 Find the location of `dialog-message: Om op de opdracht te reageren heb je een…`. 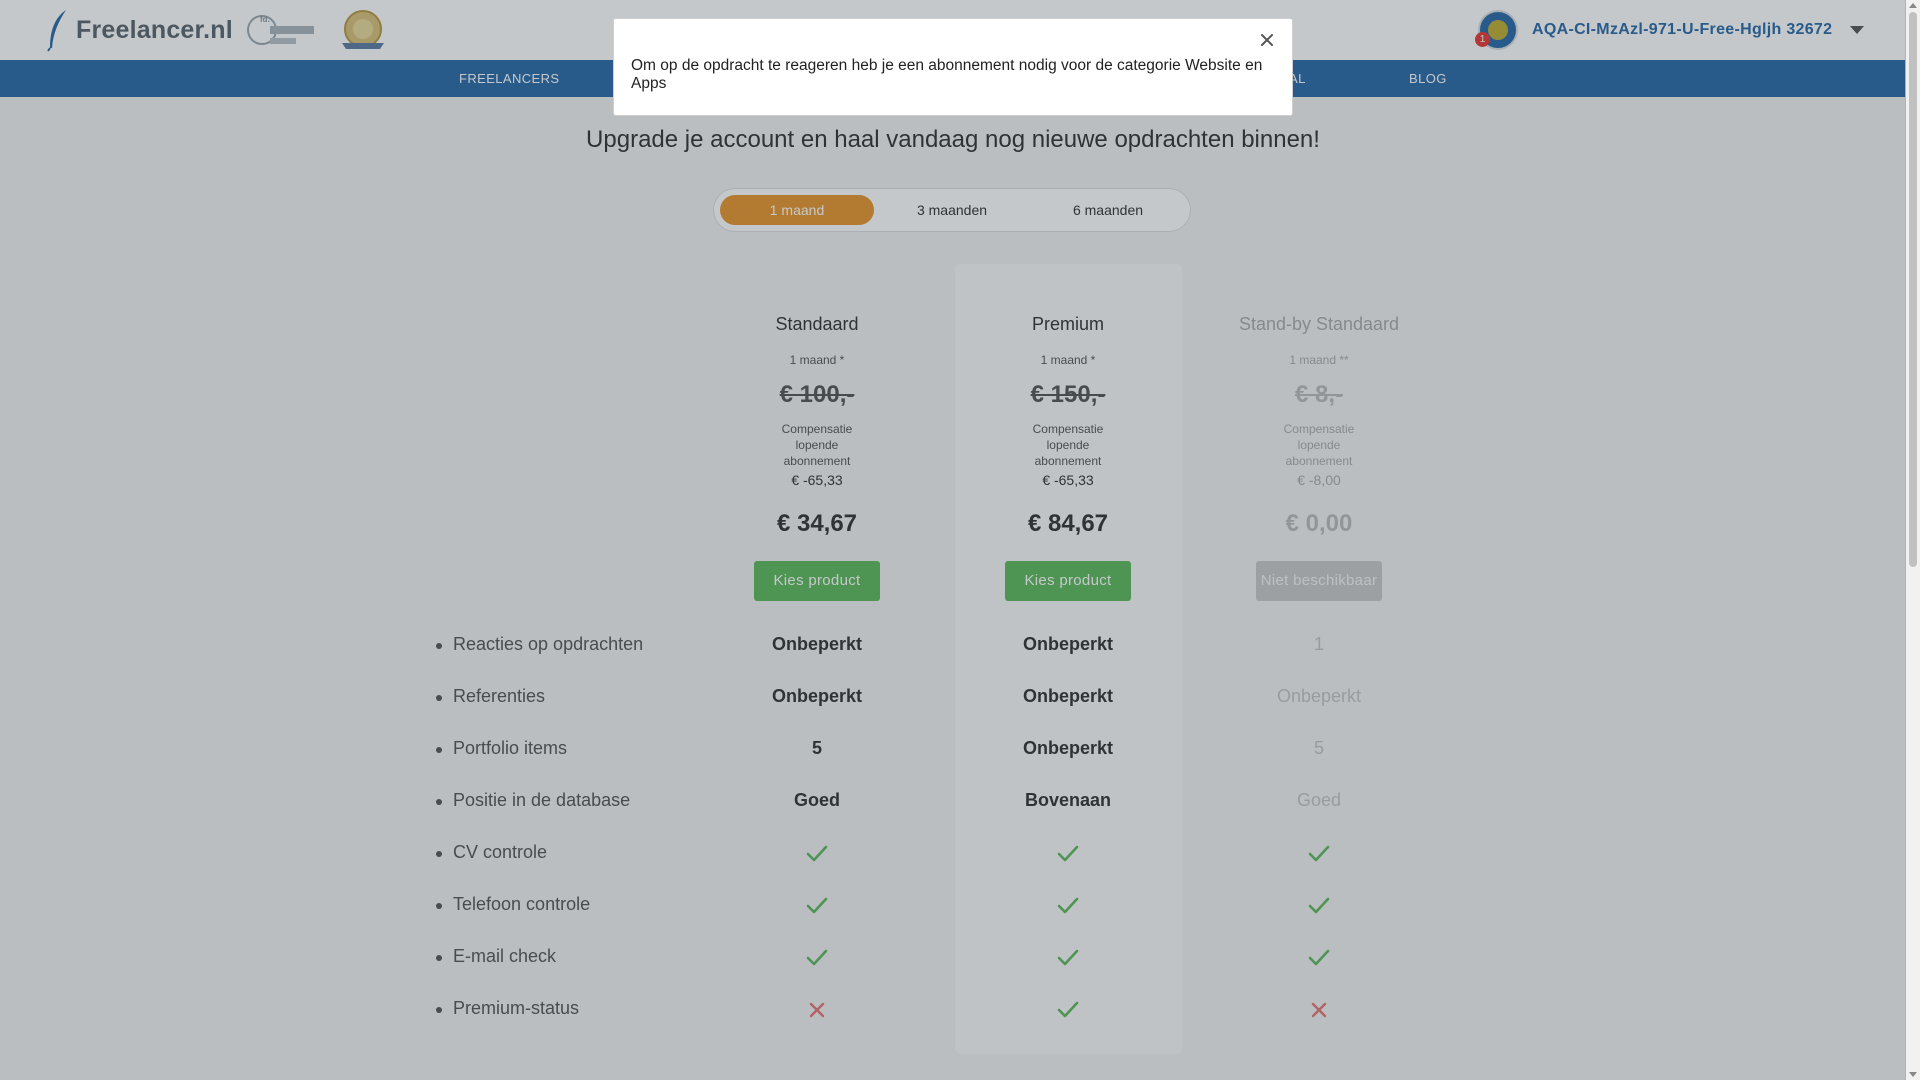

dialog-message: Om op de opdracht te reageren heb je een… is located at coordinates (947, 74).